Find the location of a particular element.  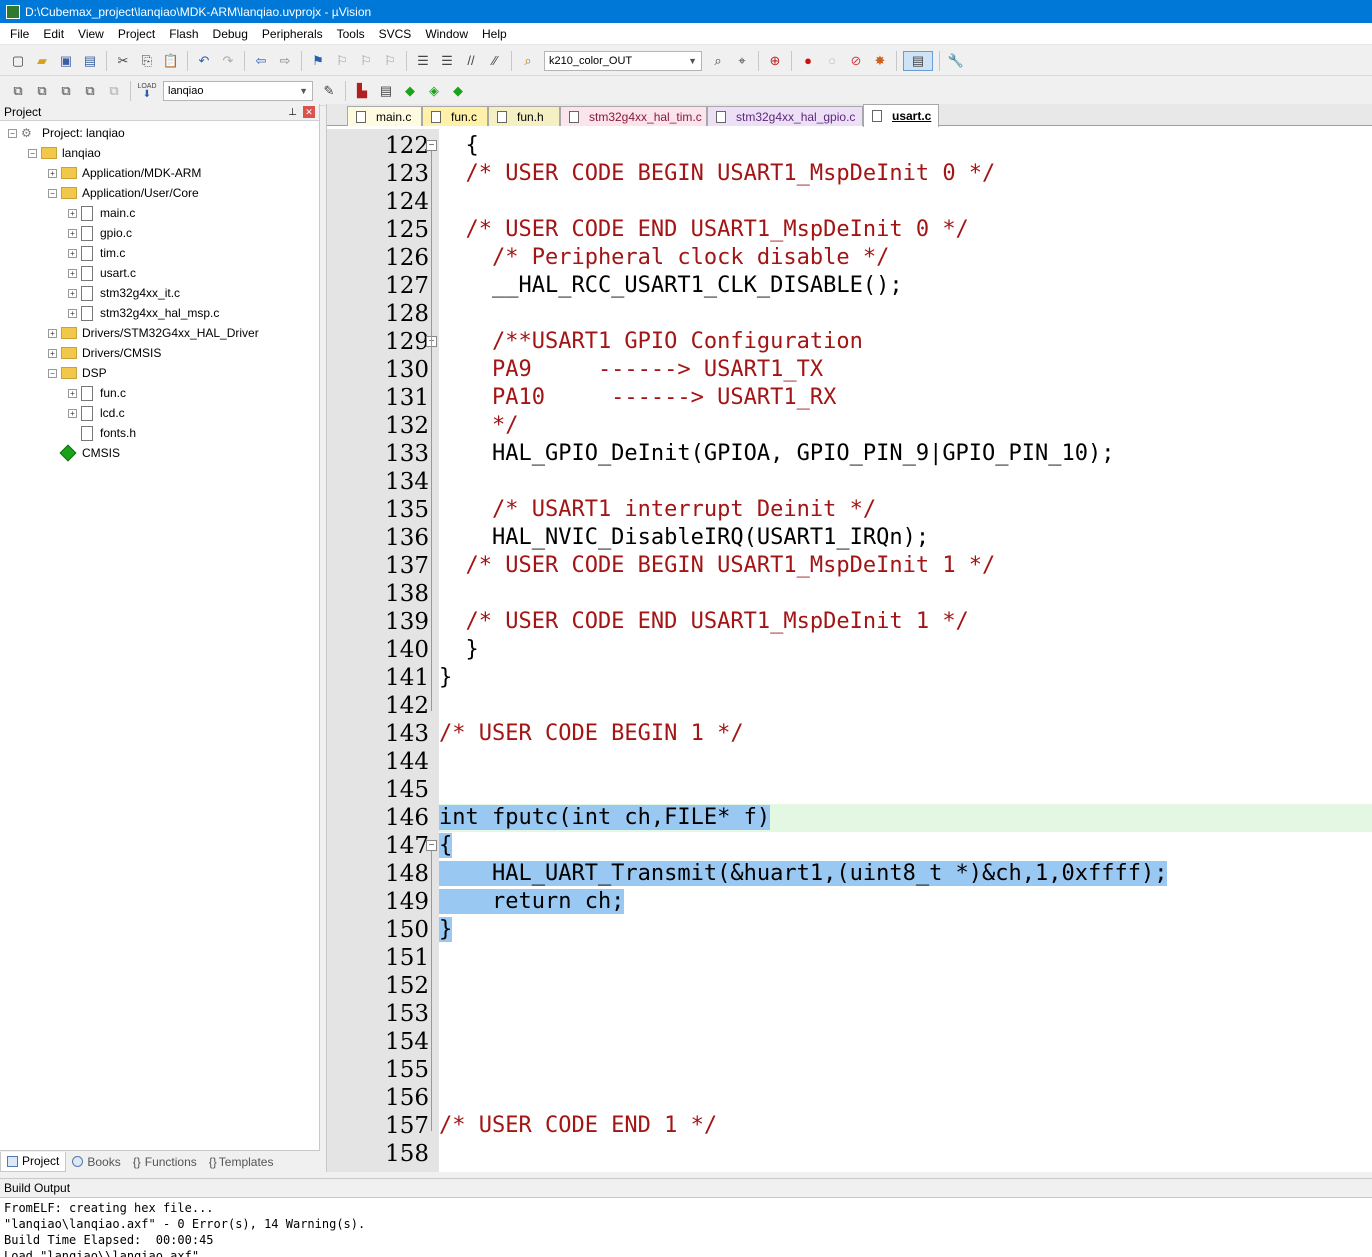

tree-file-lcd-c: + lcd.c is located at coordinates (96, 413).